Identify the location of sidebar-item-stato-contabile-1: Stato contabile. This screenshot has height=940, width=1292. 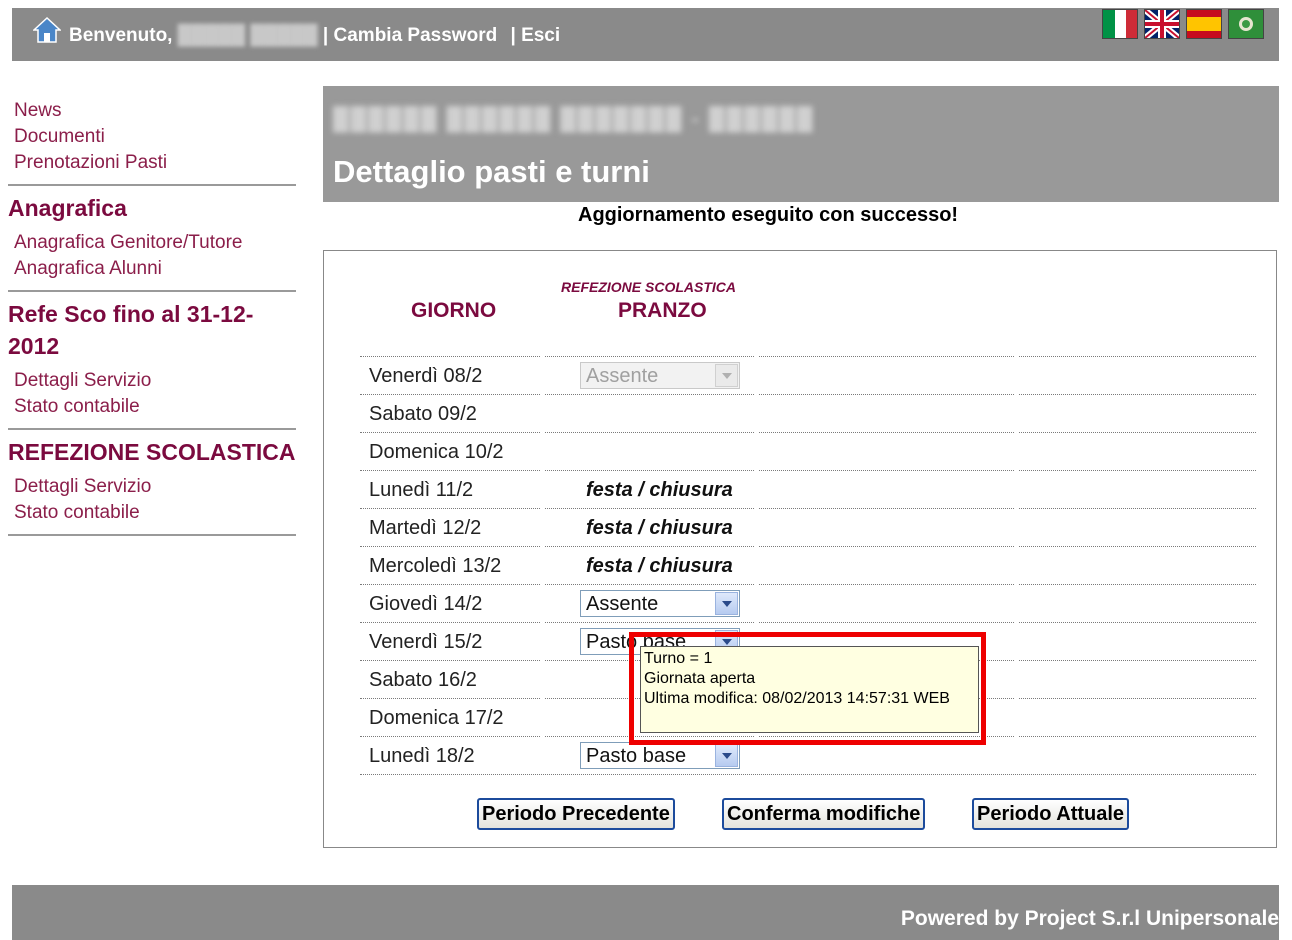
(152, 407).